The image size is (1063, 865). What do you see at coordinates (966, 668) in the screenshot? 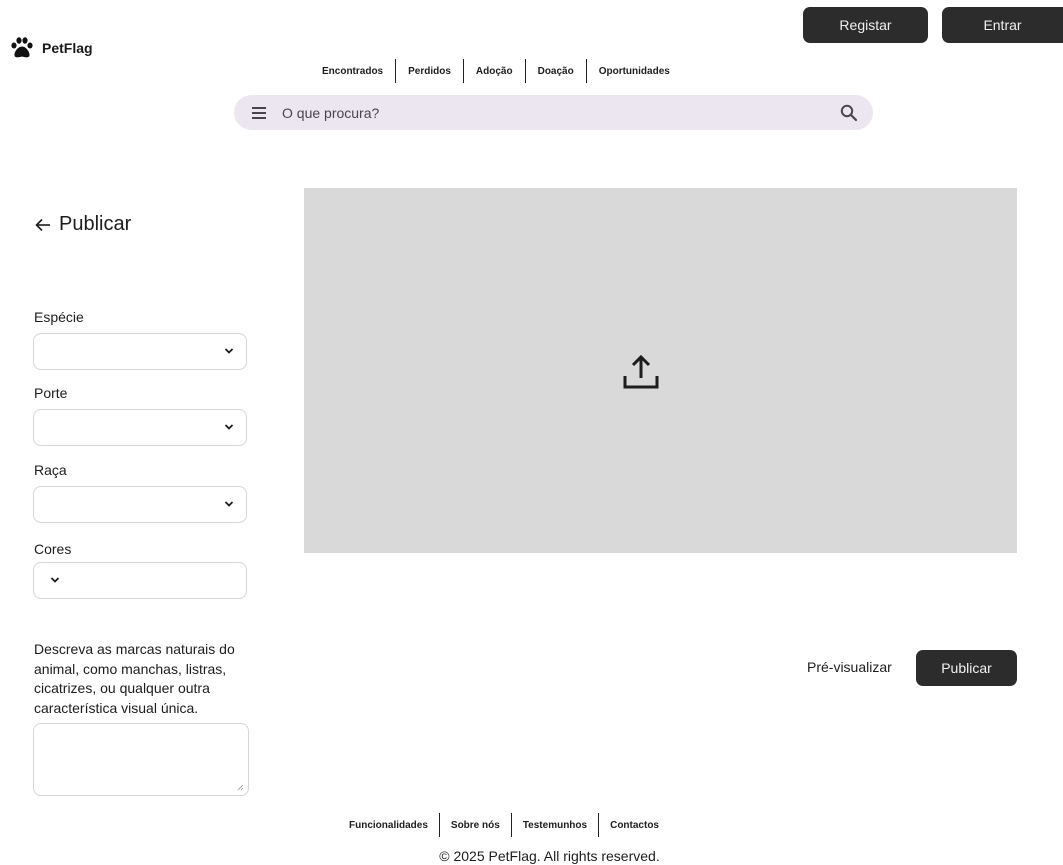
I see `publish-button: Publicar` at bounding box center [966, 668].